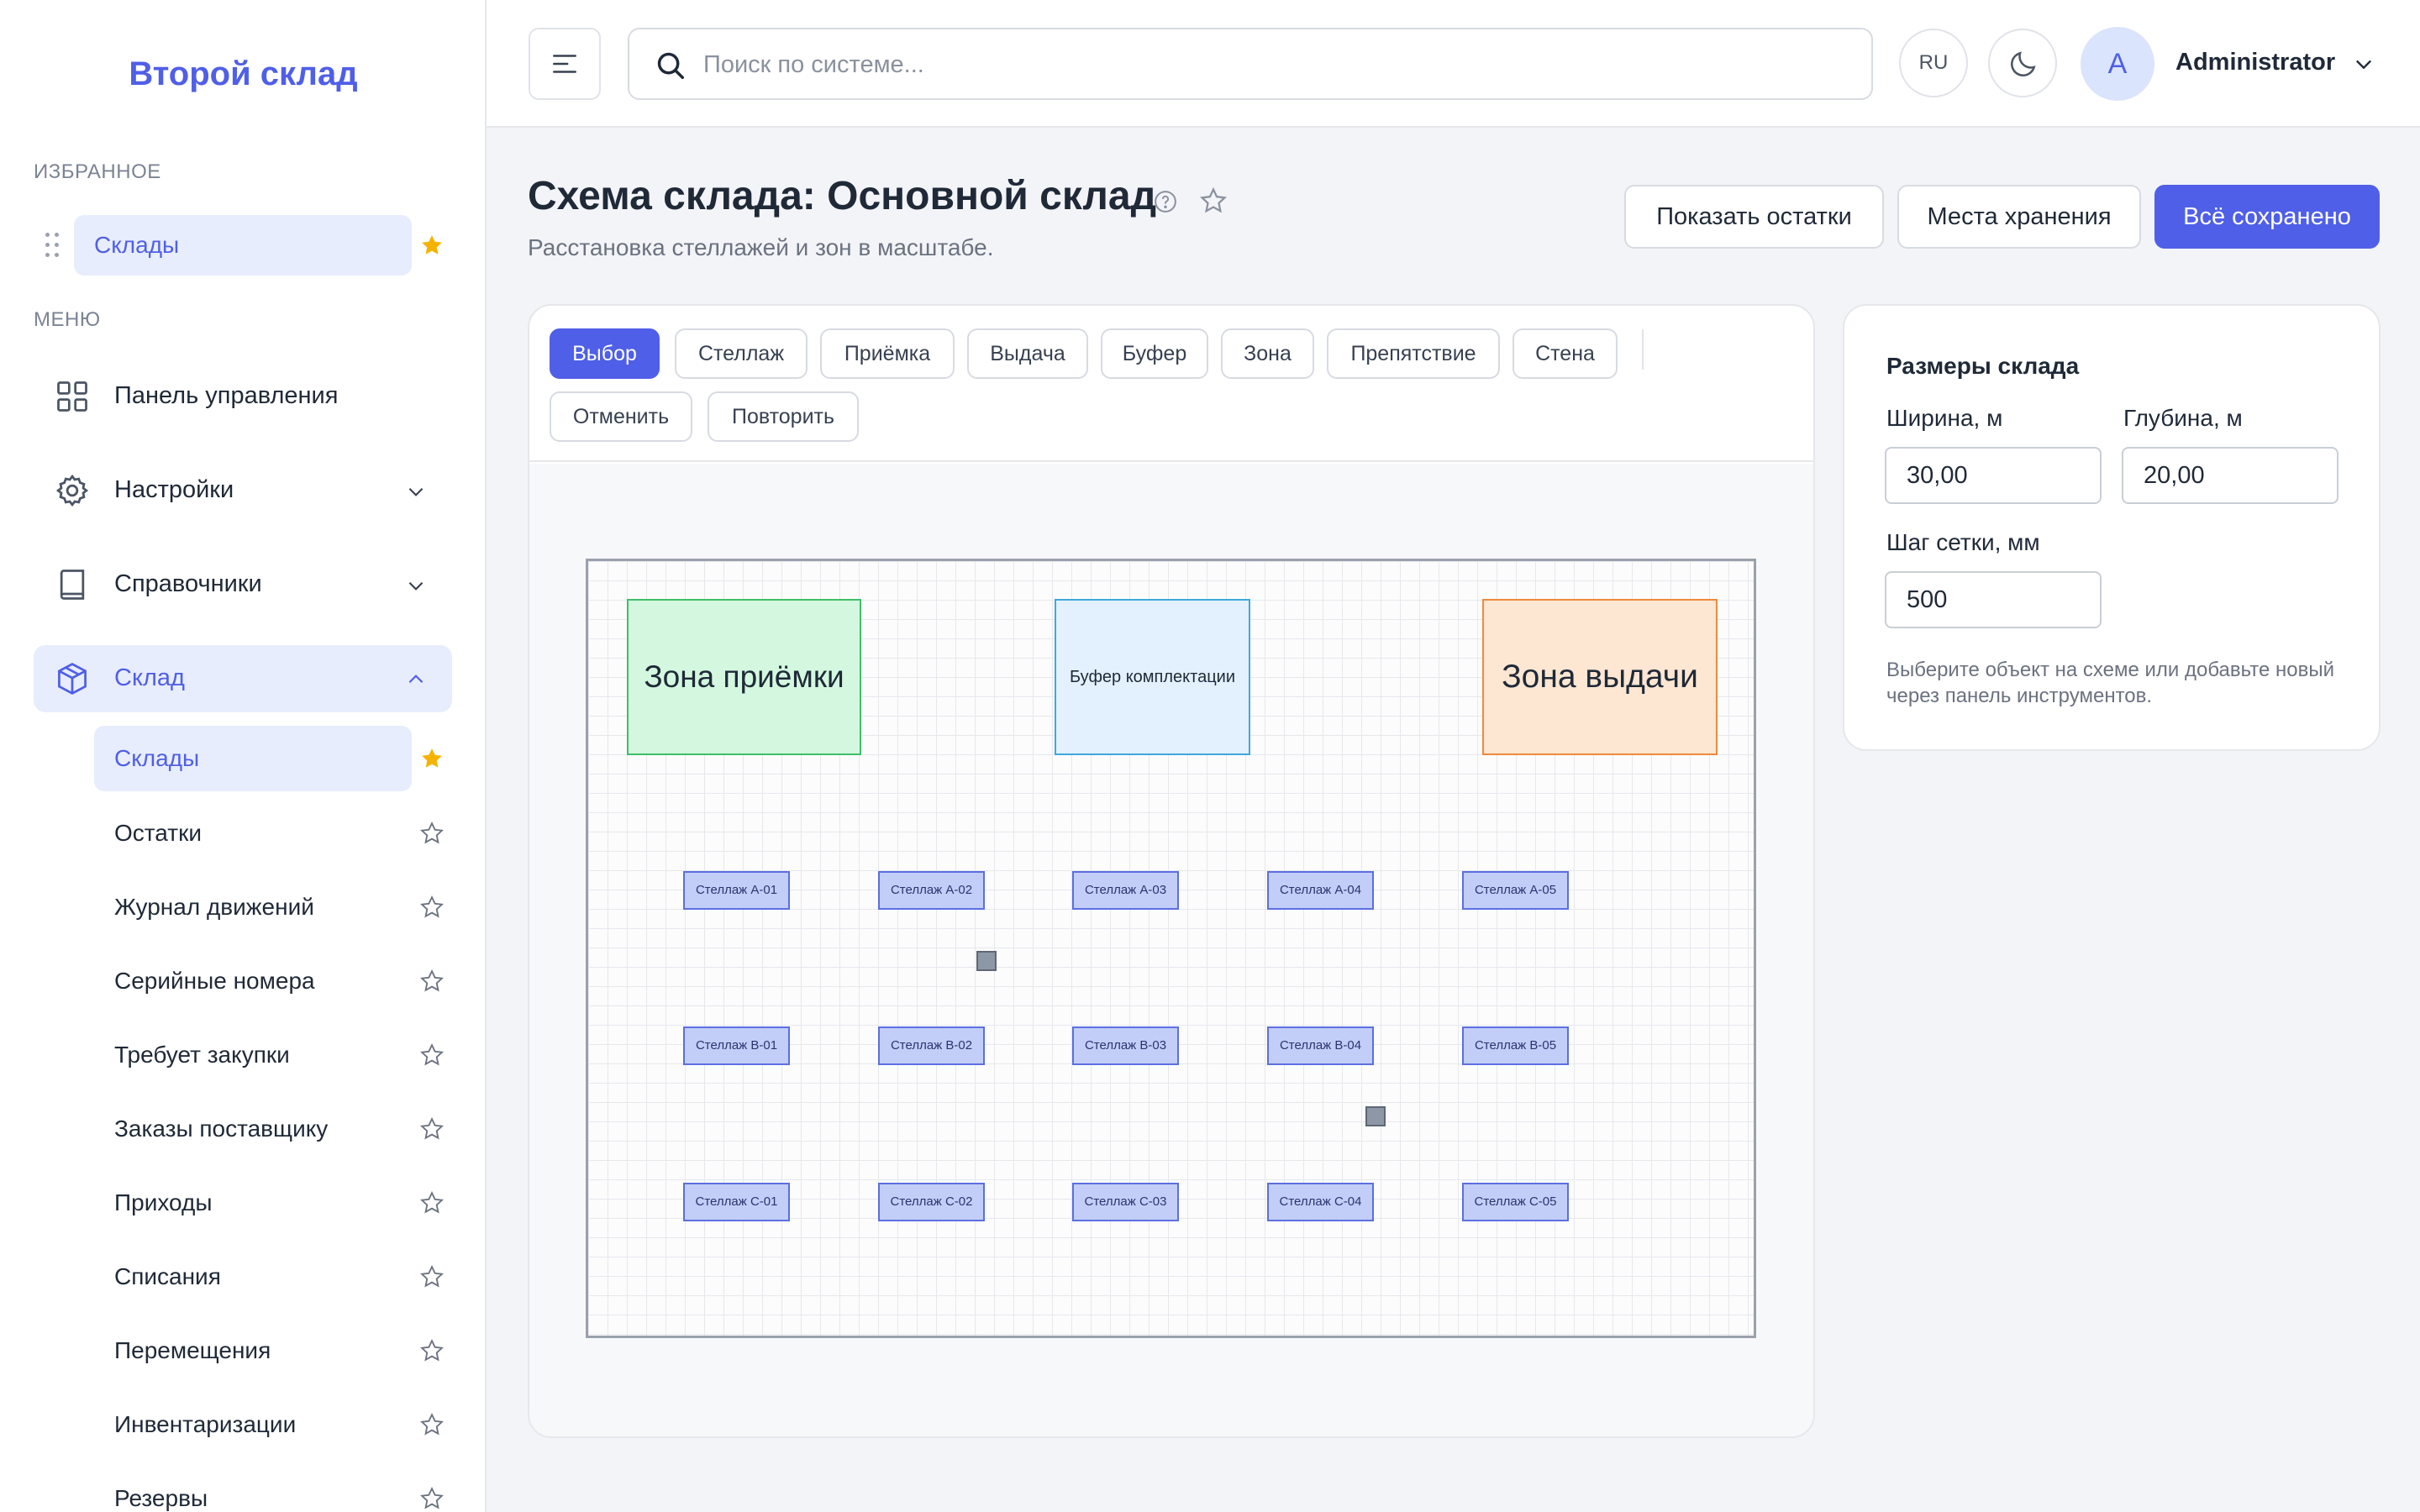 This screenshot has height=1512, width=2420. I want to click on sidebar-subitem-transfers: Перемещения, so click(253, 1350).